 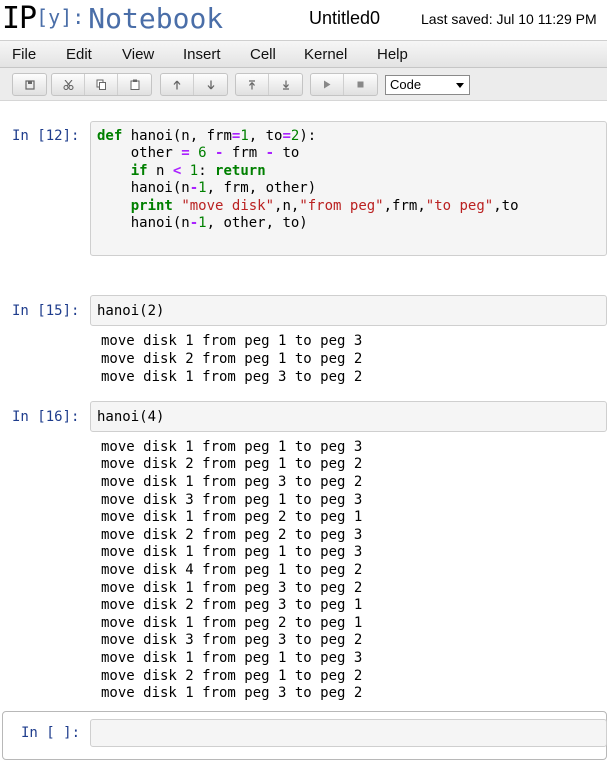 I want to click on toolbar, so click(x=303, y=84).